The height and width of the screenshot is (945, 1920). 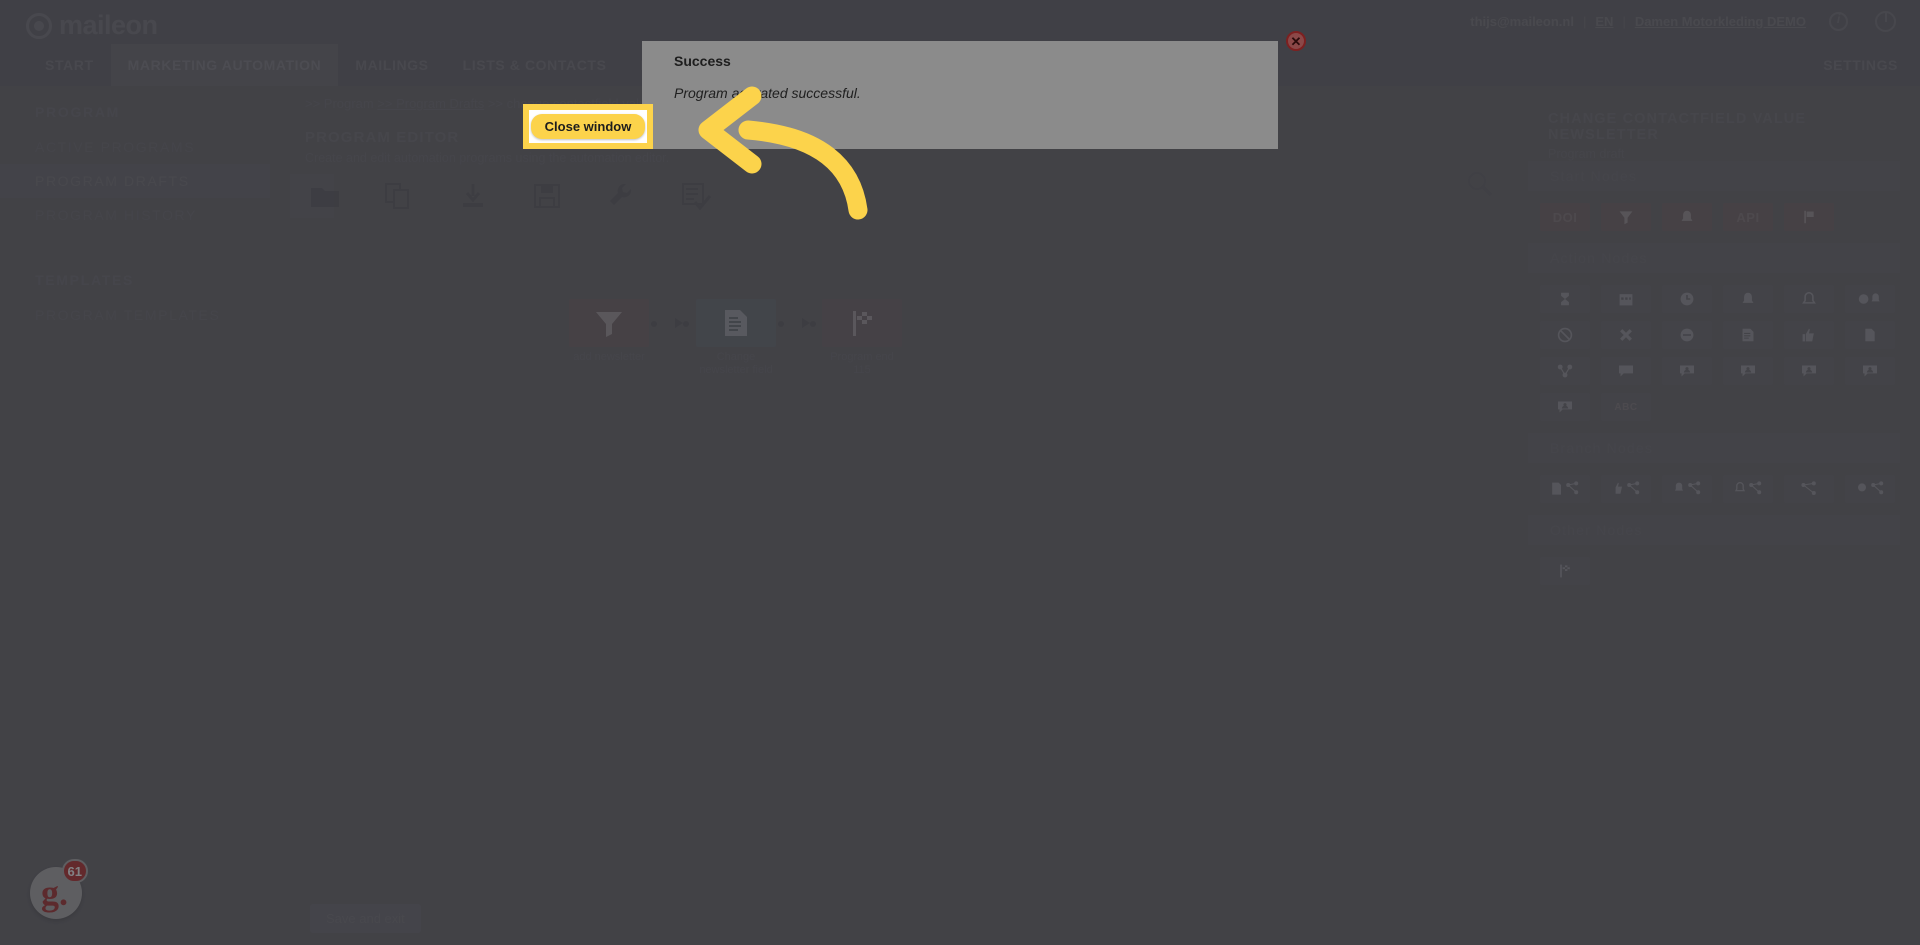 I want to click on close-window-highlight: Close window, so click(x=588, y=126).